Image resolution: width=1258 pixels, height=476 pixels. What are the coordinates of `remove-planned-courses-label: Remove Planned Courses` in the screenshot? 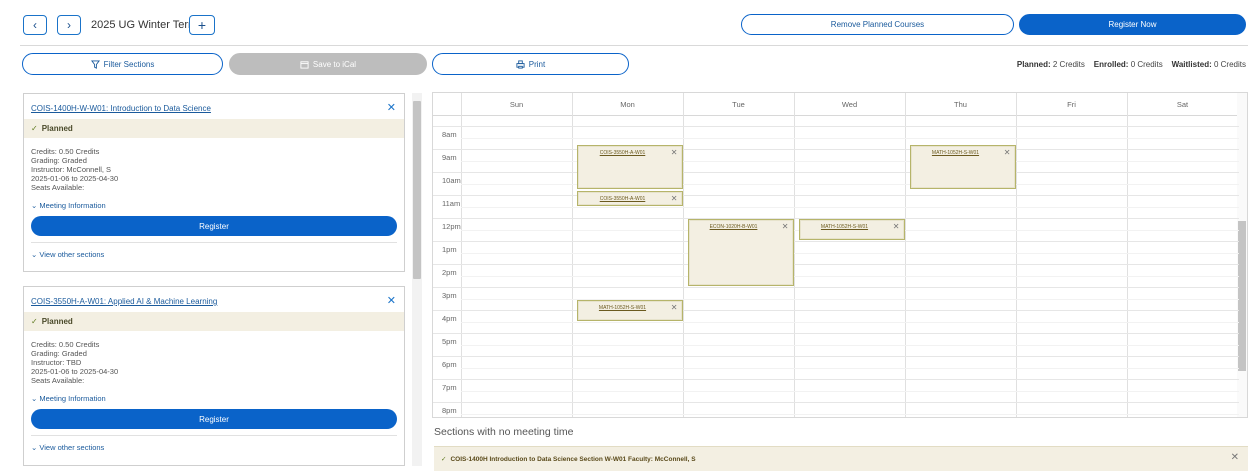 It's located at (877, 24).